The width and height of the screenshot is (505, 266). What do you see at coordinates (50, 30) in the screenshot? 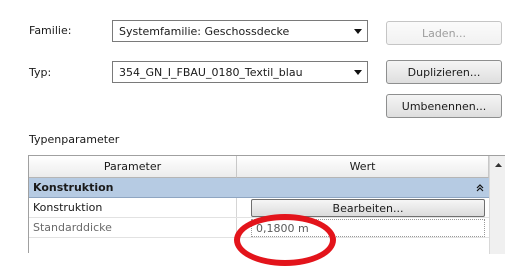
I see `familie-label: Familie:` at bounding box center [50, 30].